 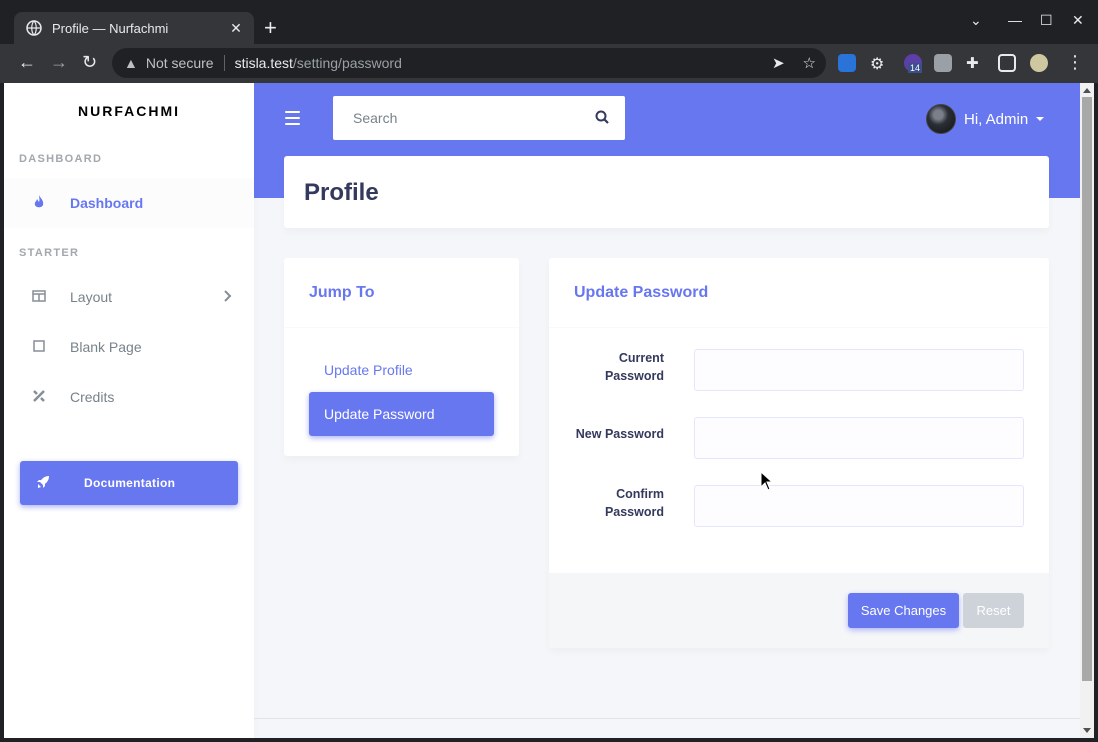 What do you see at coordinates (368, 370) in the screenshot?
I see `update-profile-link: Update Profile` at bounding box center [368, 370].